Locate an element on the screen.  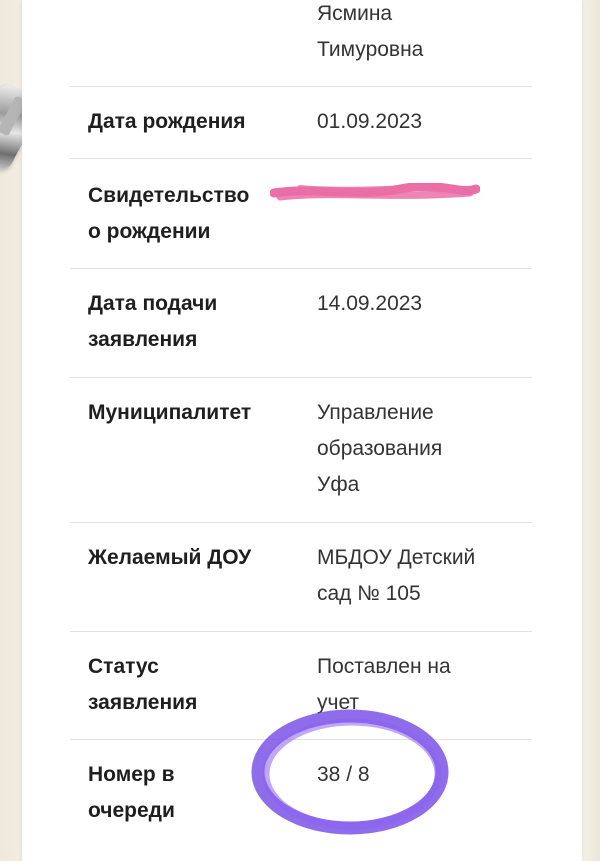
row-child-name: Ясмина Тимуровна is located at coordinates (301, 43).